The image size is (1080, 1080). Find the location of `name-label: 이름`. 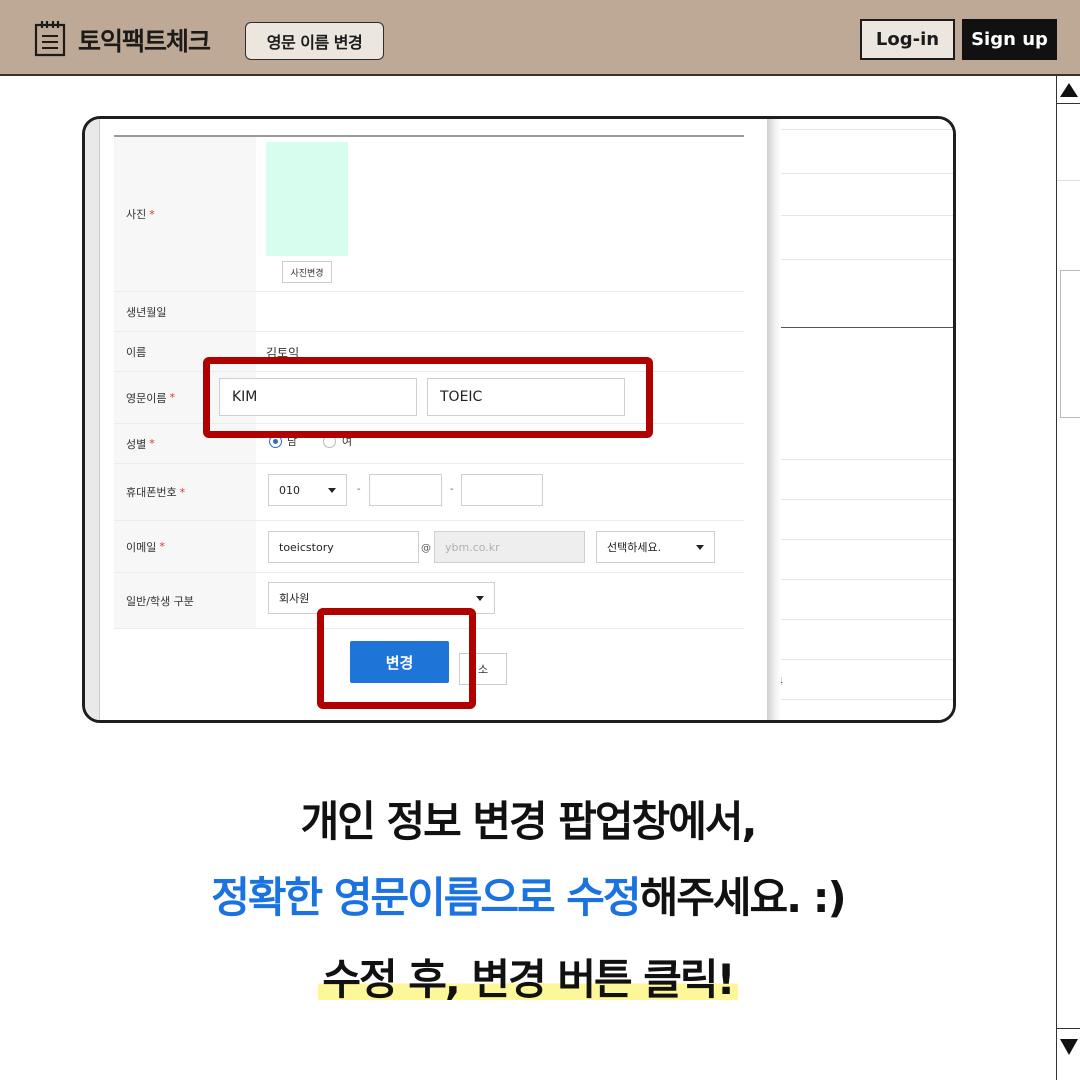

name-label: 이름 is located at coordinates (136, 352).